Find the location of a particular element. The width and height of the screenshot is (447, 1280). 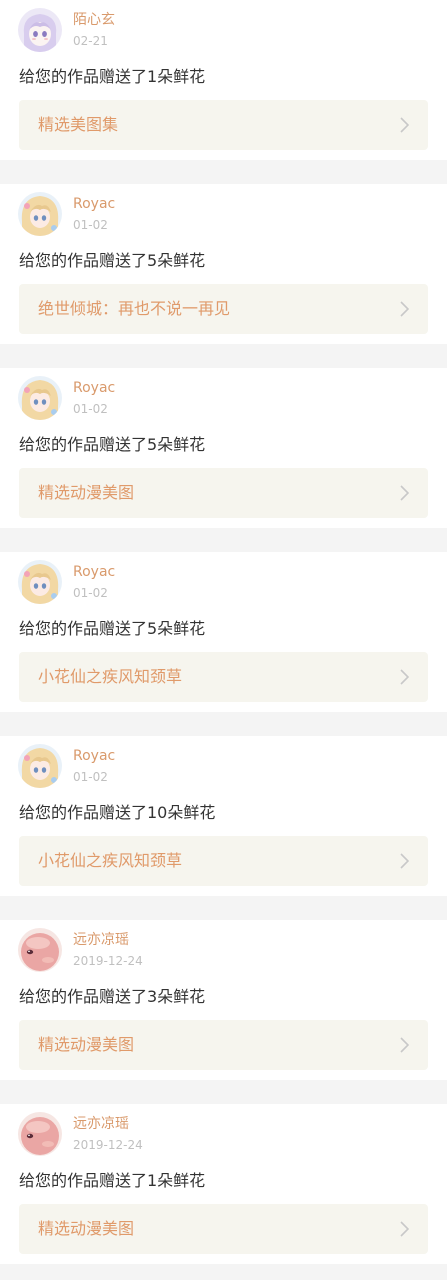

work-link: 绝世倾城：再也不说一再见 is located at coordinates (223, 309).